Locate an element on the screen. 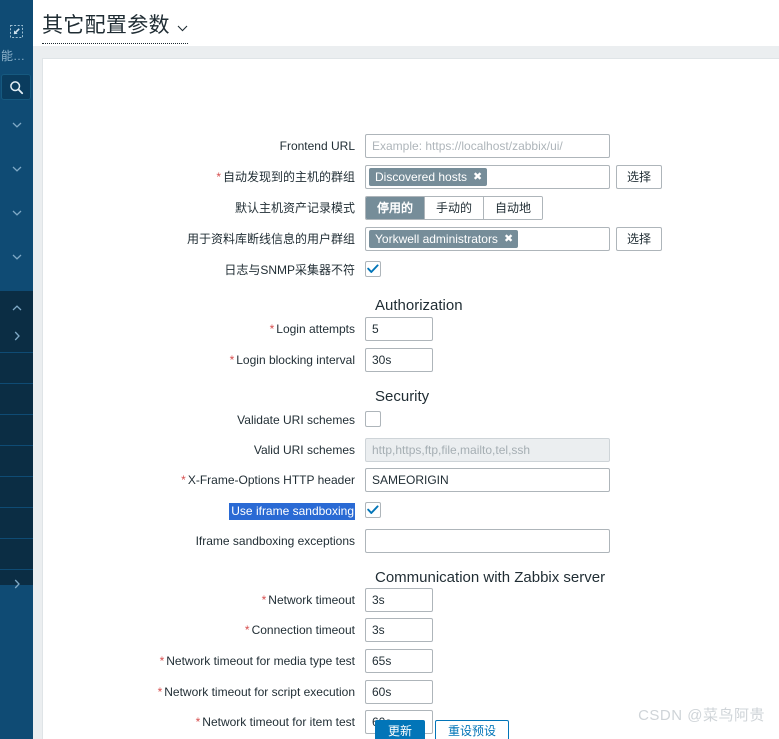 The width and height of the screenshot is (779, 739). form-row-discovered-host-group: * 自动发现到的主机的群组 Discovered hosts ✖ 选择 is located at coordinates (411, 177).